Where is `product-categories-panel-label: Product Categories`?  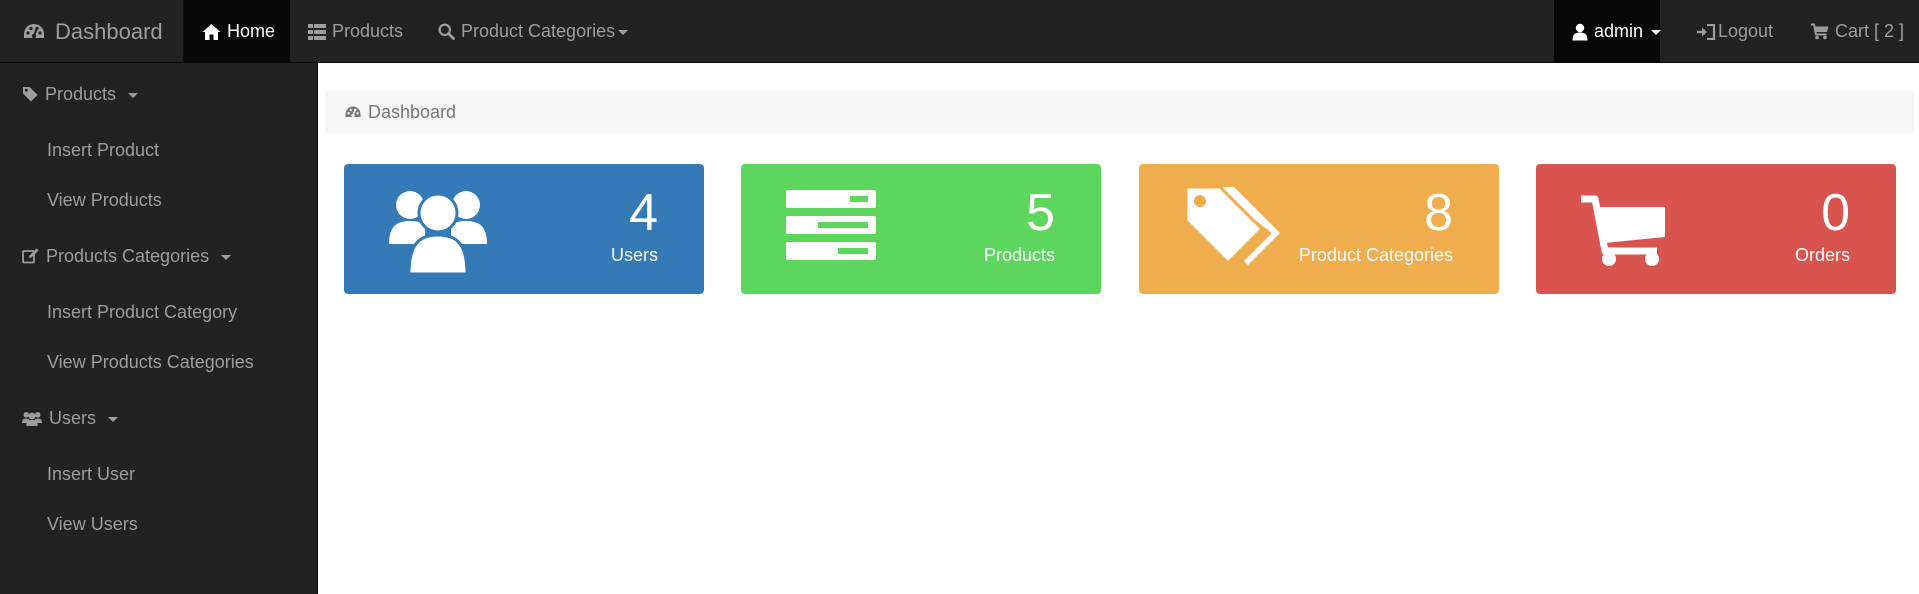 product-categories-panel-label: Product Categories is located at coordinates (1375, 255).